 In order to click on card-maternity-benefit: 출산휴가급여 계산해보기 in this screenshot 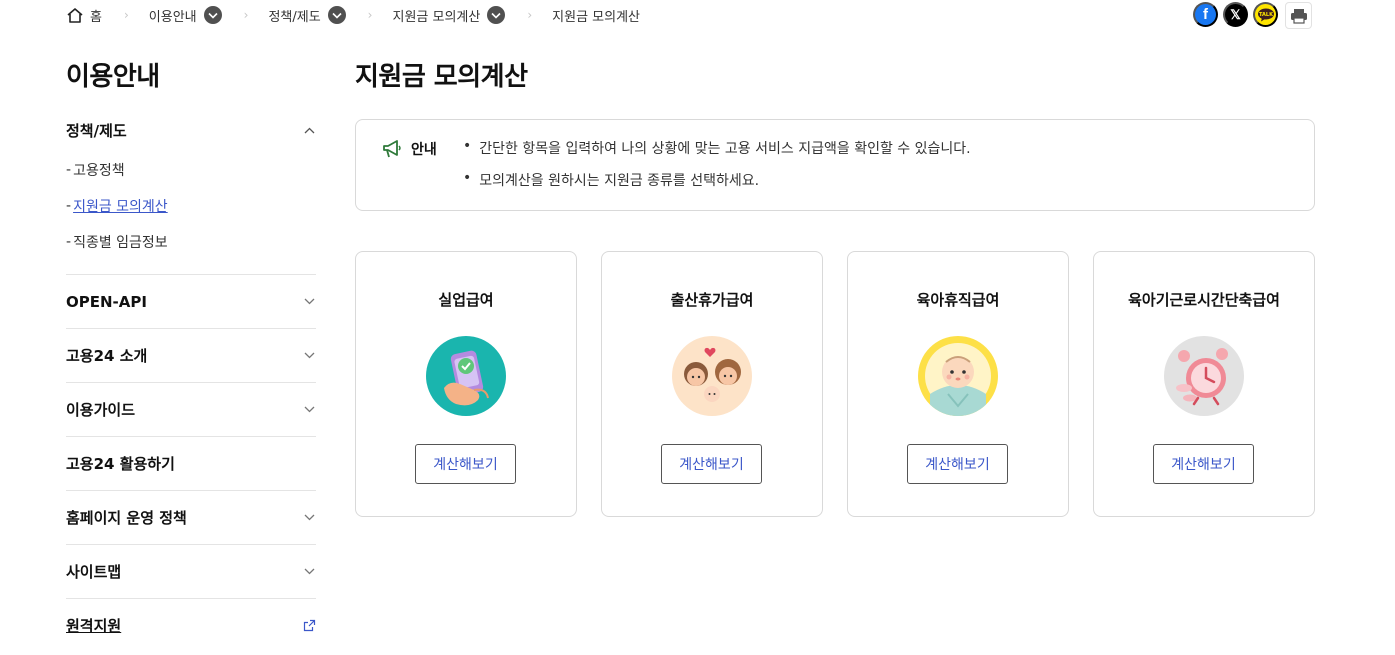, I will do `click(712, 384)`.